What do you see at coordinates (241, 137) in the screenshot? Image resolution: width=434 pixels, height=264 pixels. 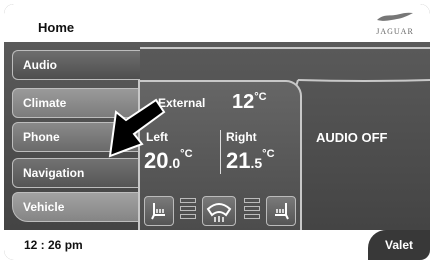 I see `right-zone-label: Right` at bounding box center [241, 137].